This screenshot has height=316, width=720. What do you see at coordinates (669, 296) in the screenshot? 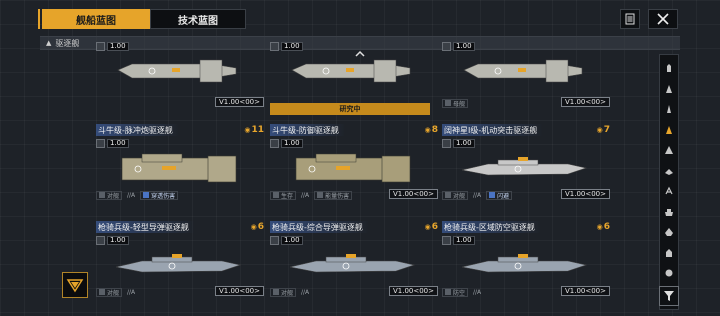
I see `filter-button` at bounding box center [669, 296].